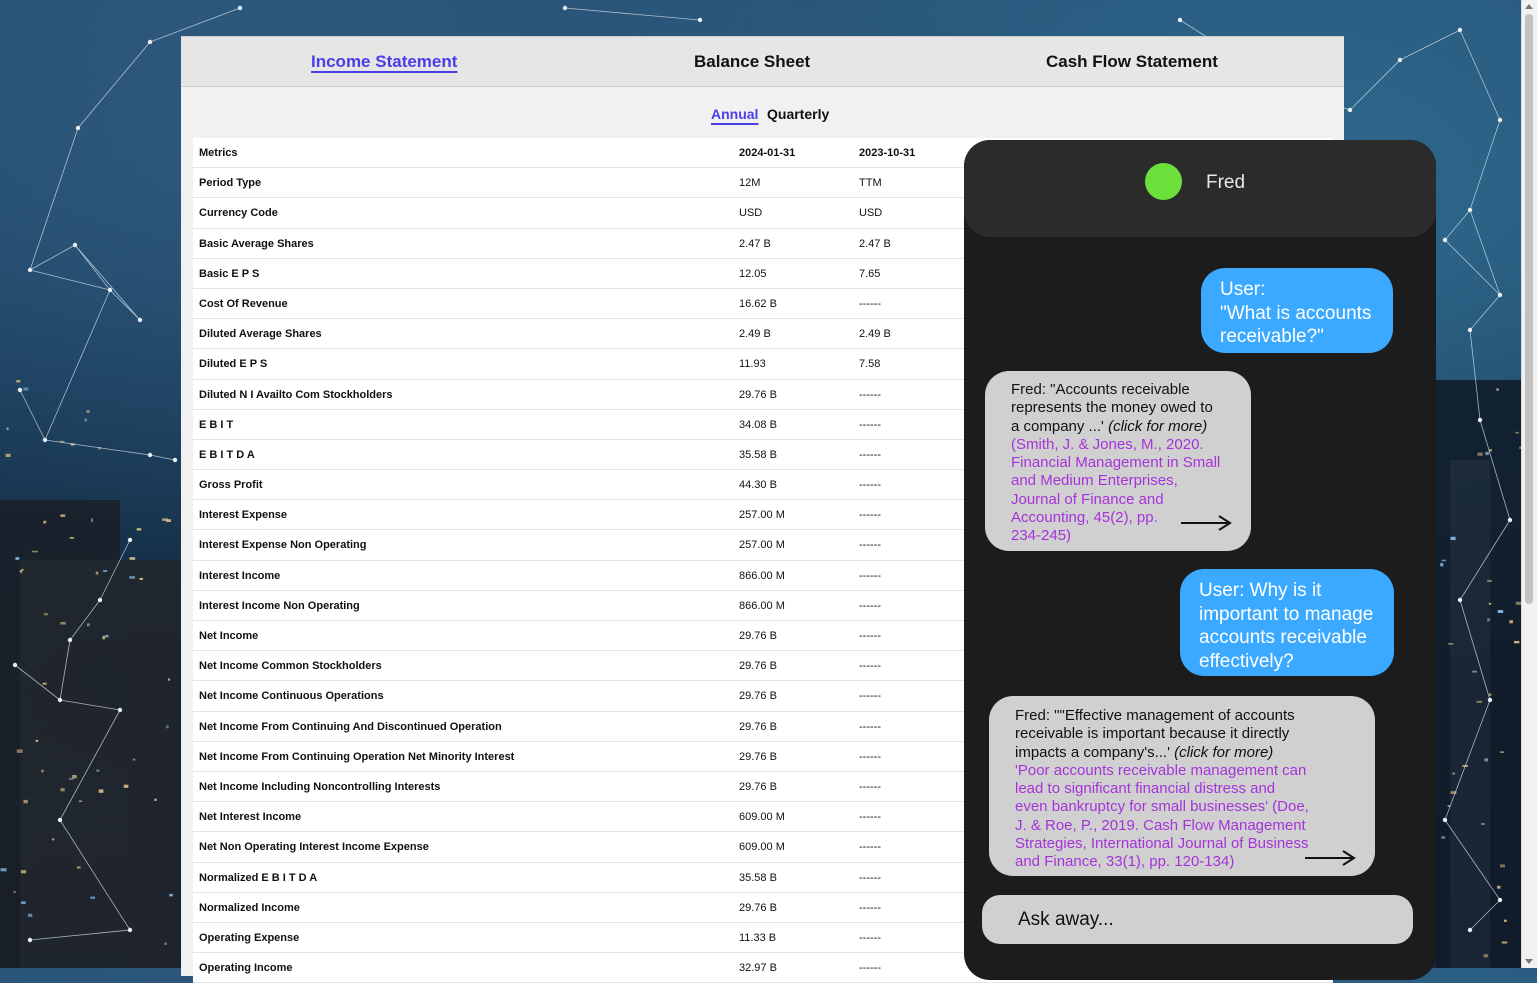  I want to click on message-line: receivable?", so click(1272, 336).